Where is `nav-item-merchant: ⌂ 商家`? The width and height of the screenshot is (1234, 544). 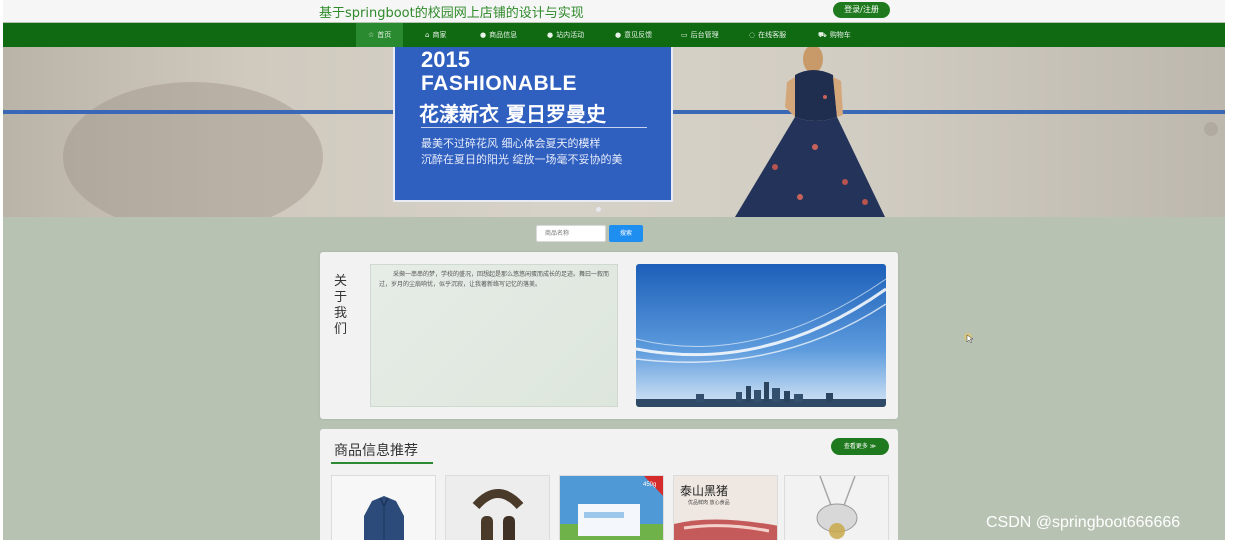
nav-item-merchant: ⌂ 商家 is located at coordinates (435, 35).